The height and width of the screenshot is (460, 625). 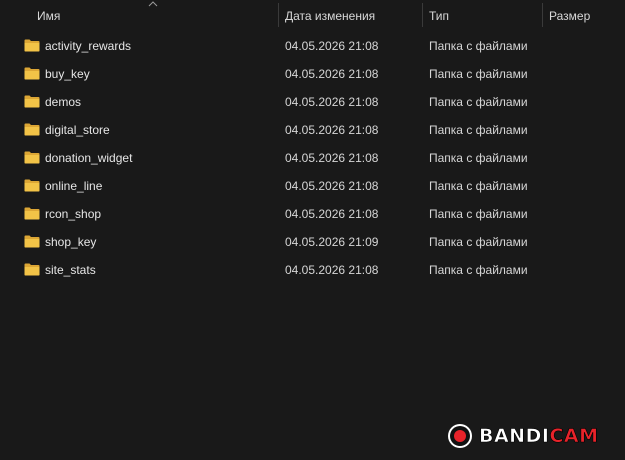 I want to click on file-row: shop_key 04.05.2026 21:09 Папка с файлами, so click(x=312, y=242).